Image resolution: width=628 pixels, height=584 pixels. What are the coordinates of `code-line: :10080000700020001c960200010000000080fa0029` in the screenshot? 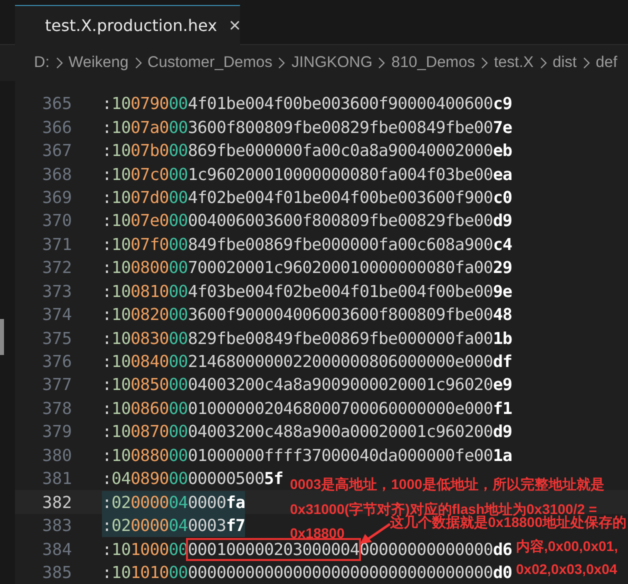 It's located at (307, 268).